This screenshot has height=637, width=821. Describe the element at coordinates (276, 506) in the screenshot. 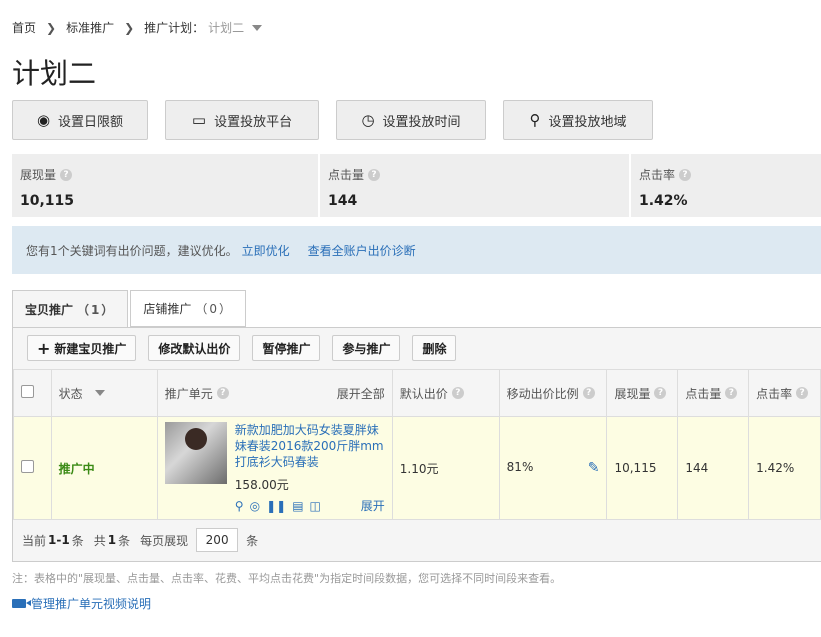

I see `pause-icon: ❚❚` at that location.